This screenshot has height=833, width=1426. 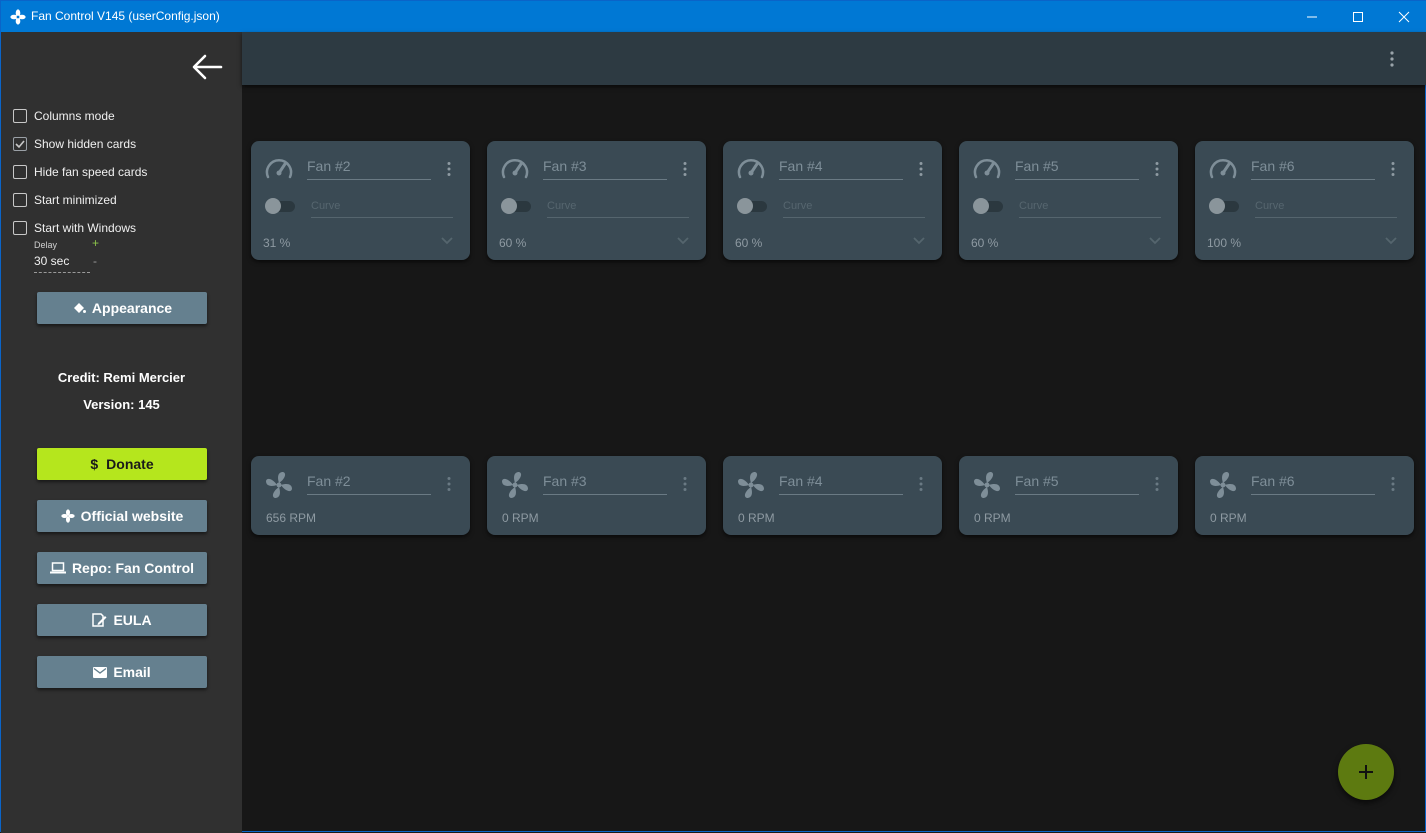 I want to click on add-card-button, so click(x=1366, y=772).